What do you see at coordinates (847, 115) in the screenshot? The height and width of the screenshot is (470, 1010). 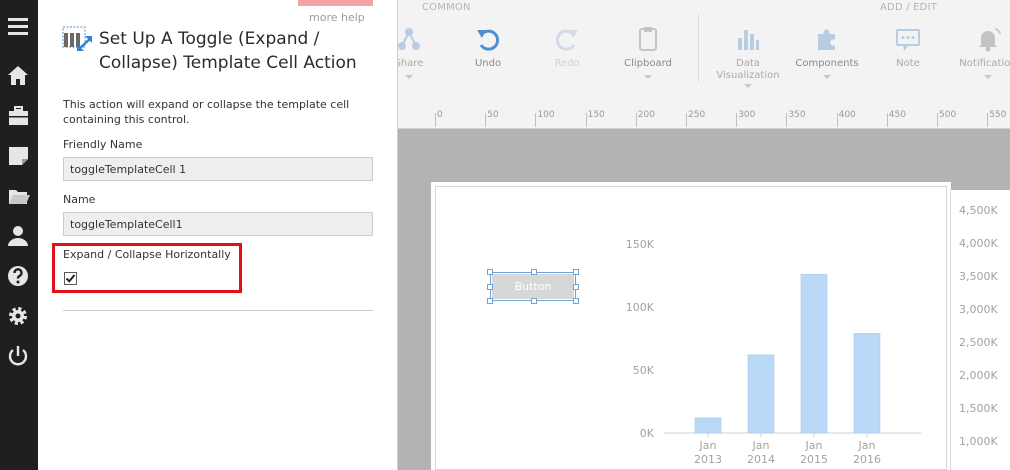 I see `ruler-tick-label: 400` at bounding box center [847, 115].